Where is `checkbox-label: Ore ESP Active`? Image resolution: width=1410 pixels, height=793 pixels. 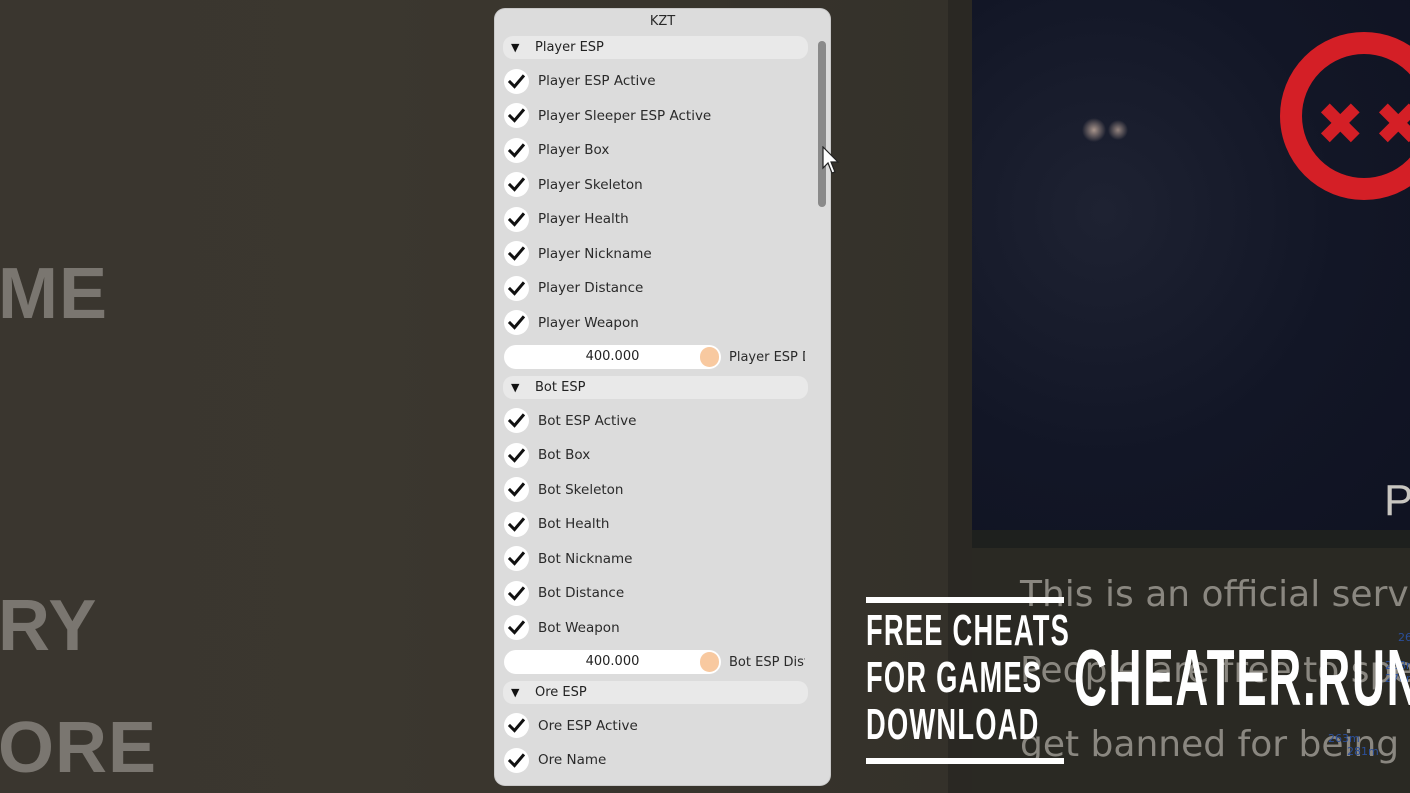
checkbox-label: Ore ESP Active is located at coordinates (588, 725).